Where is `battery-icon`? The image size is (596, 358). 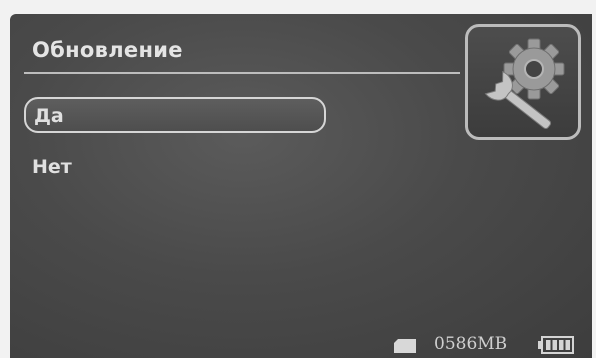
battery-icon is located at coordinates (556, 345).